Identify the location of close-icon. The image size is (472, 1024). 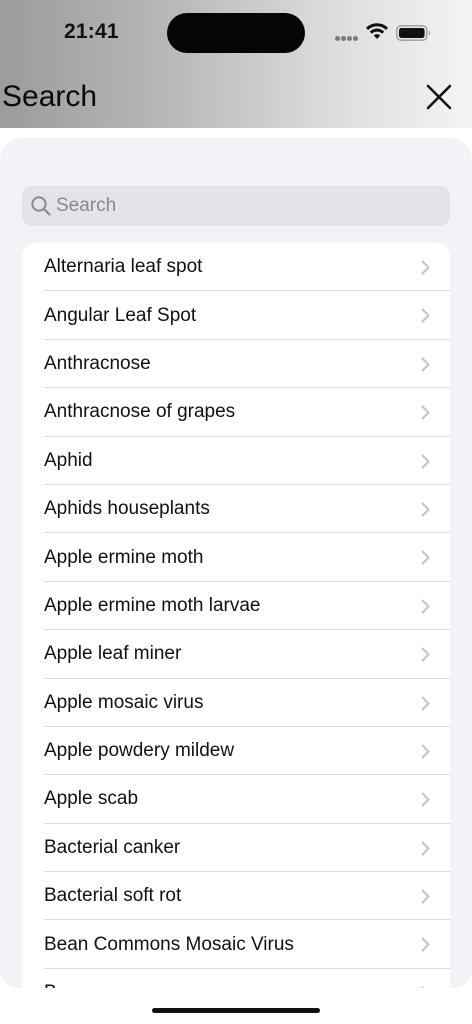
(439, 97).